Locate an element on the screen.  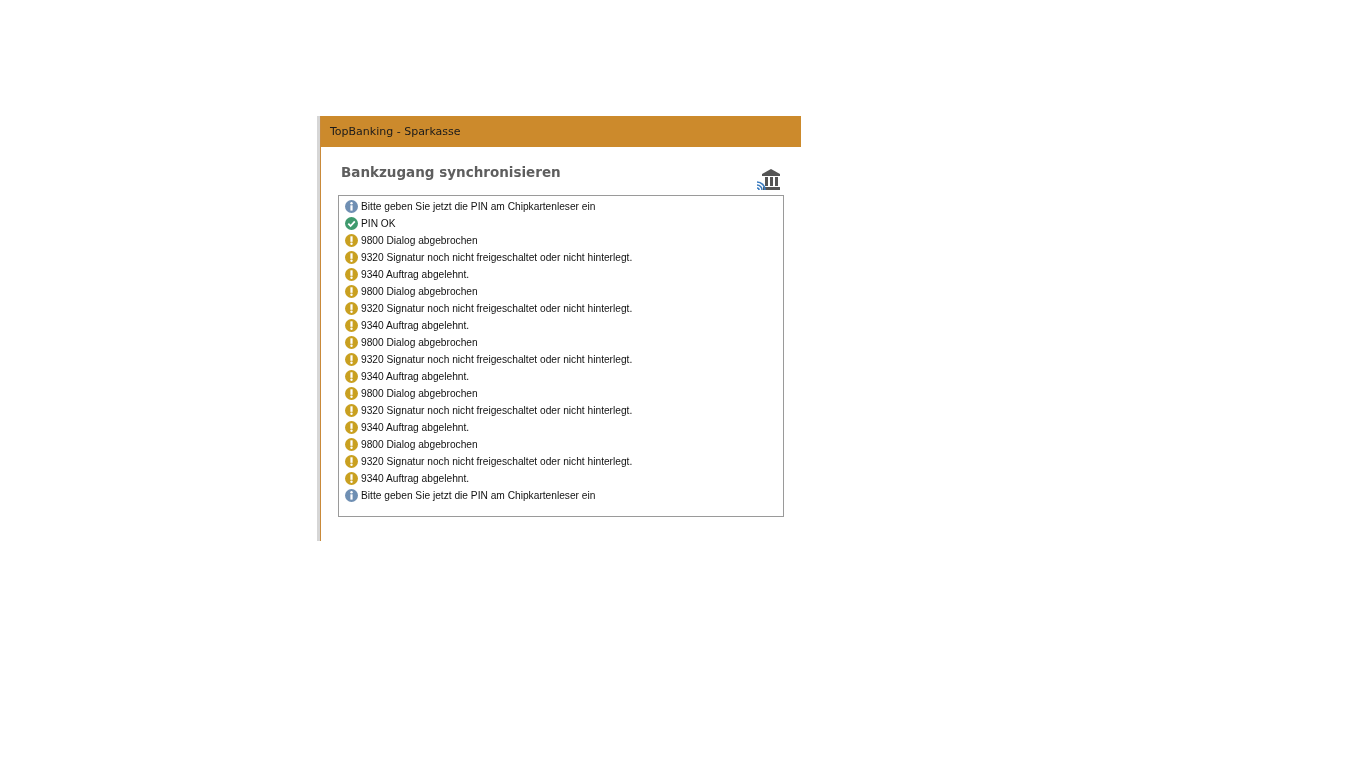
log-message: PIN OK is located at coordinates (378, 223).